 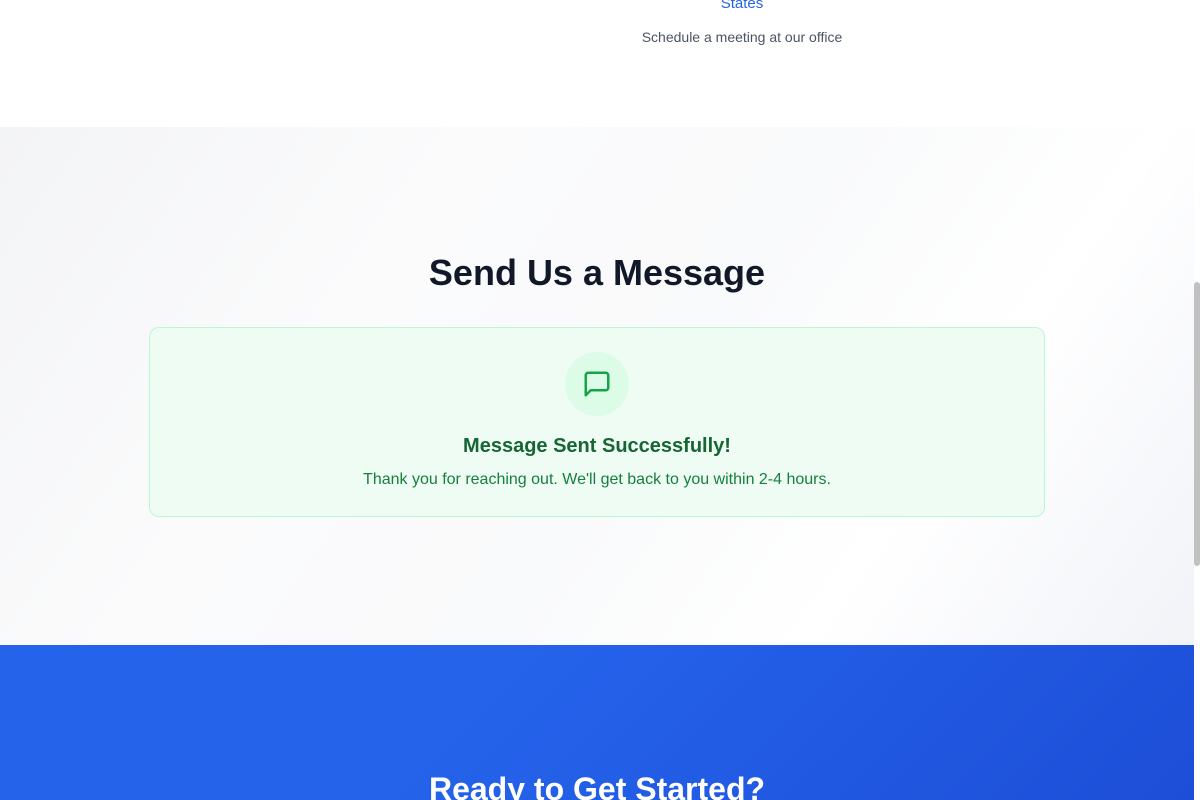 What do you see at coordinates (597, 272) in the screenshot?
I see `message-section-title: Send Us a Message` at bounding box center [597, 272].